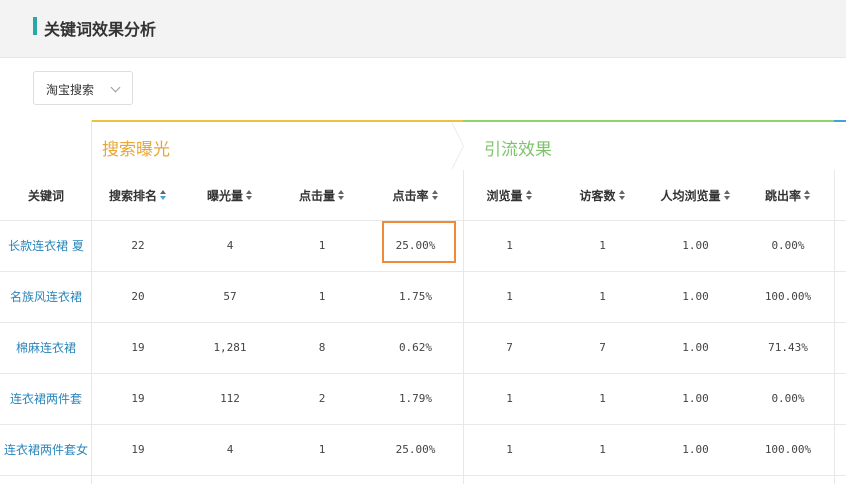 This screenshot has width=846, height=484. Describe the element at coordinates (277, 121) in the screenshot. I see `group-search-line` at that location.